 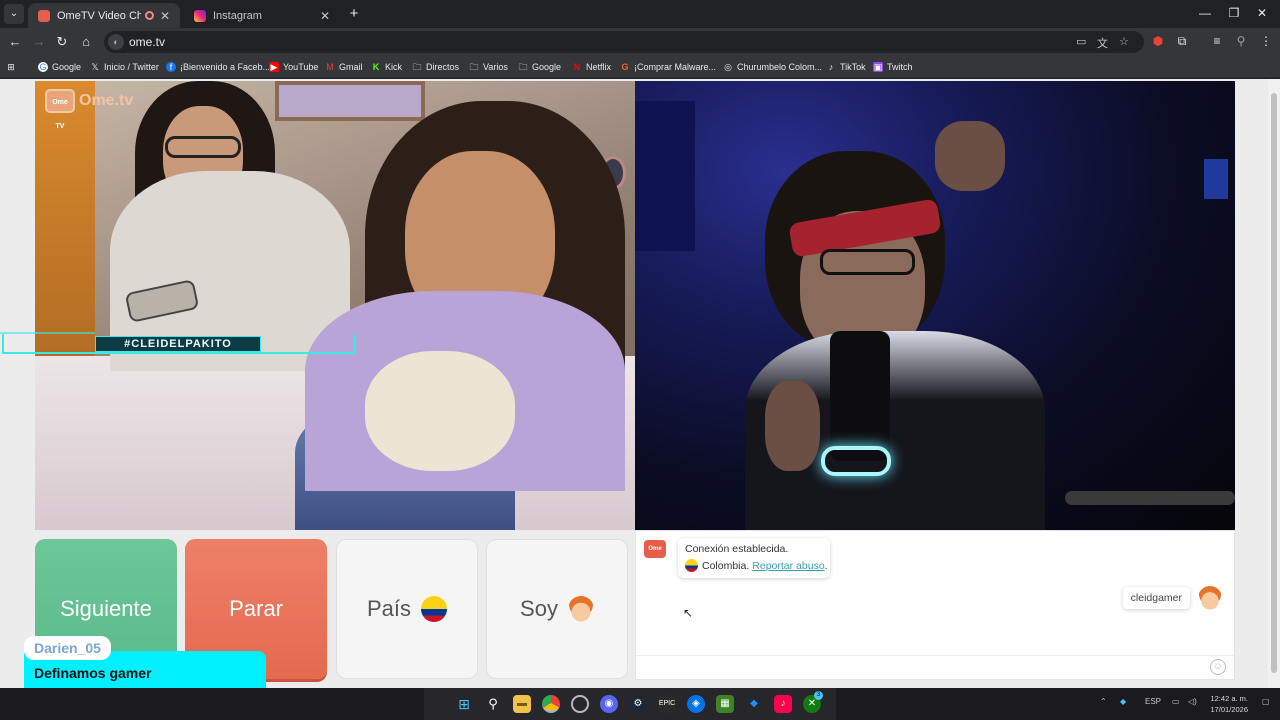 What do you see at coordinates (14, 14) in the screenshot?
I see `tab-search-icon: ⌄` at bounding box center [14, 14].